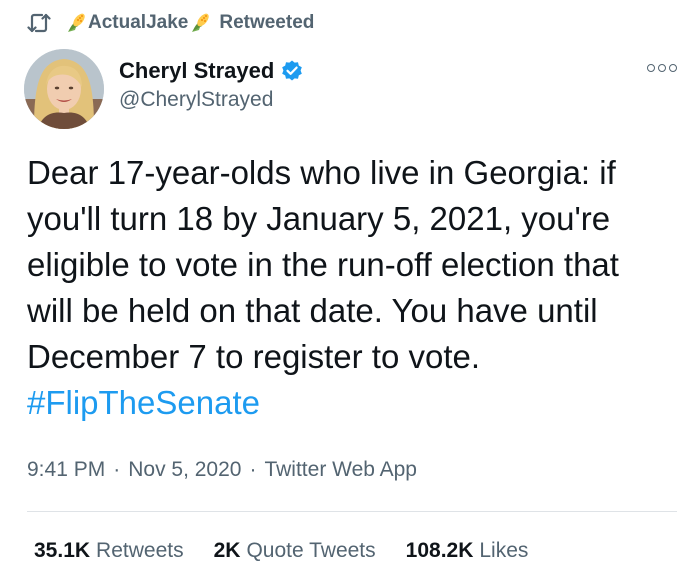 Image resolution: width=700 pixels, height=581 pixels. I want to click on tweet-meta: 9:41 PM · Nov 5, 2020 · Twitter Web App, so click(222, 470).